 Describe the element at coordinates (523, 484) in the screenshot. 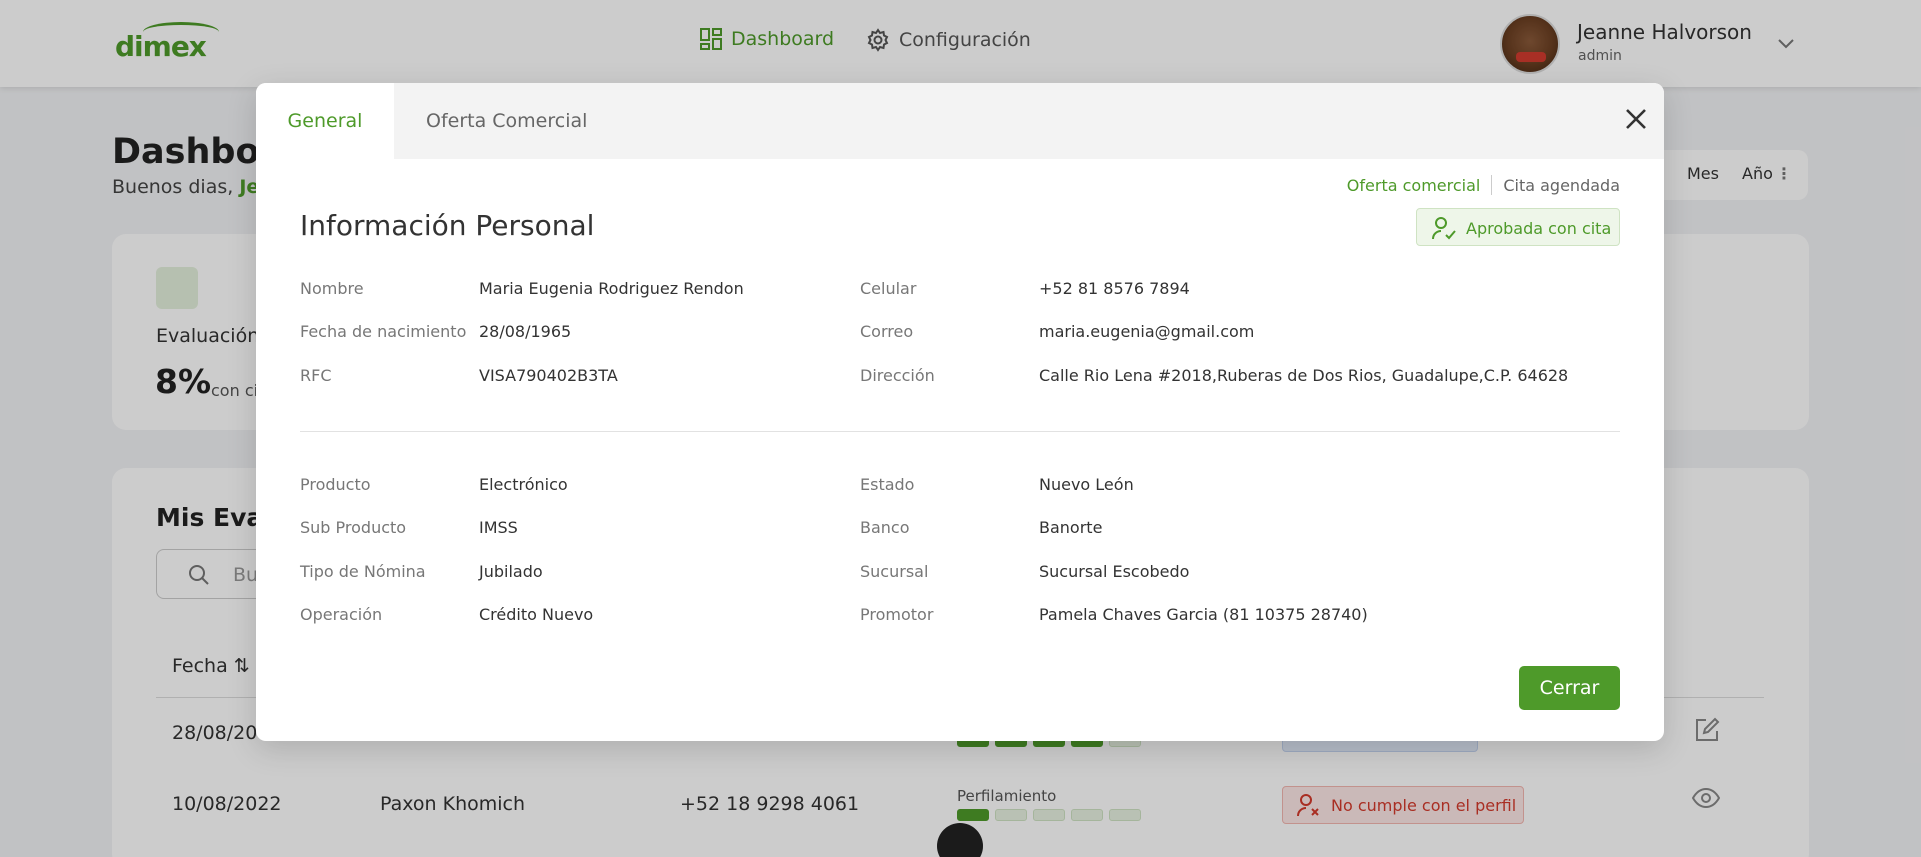

I see `value-producto: Electrónico` at that location.